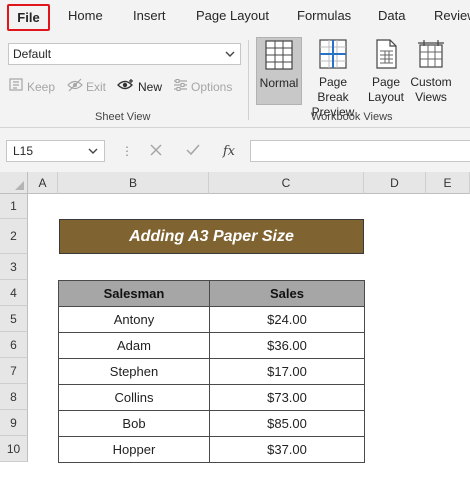 This screenshot has height=482, width=470. Describe the element at coordinates (448, 183) in the screenshot. I see `column-header-e: E` at that location.